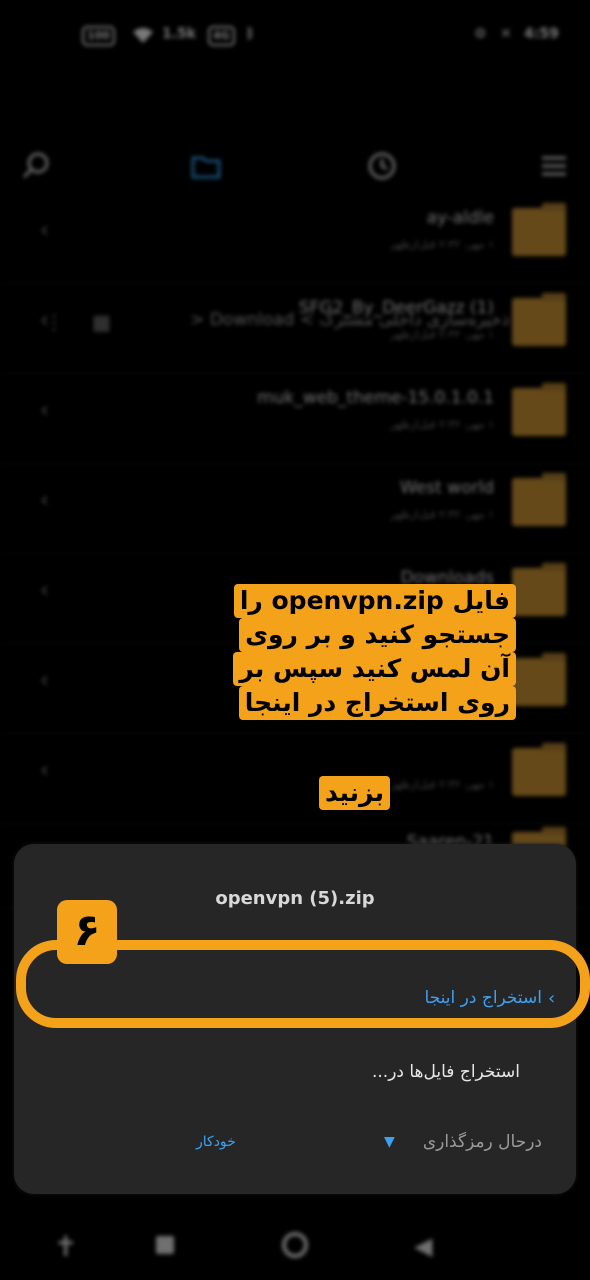 The width and height of the screenshot is (590, 1280). I want to click on callout-line: آن لمس کنید سپس بر, so click(374, 669).